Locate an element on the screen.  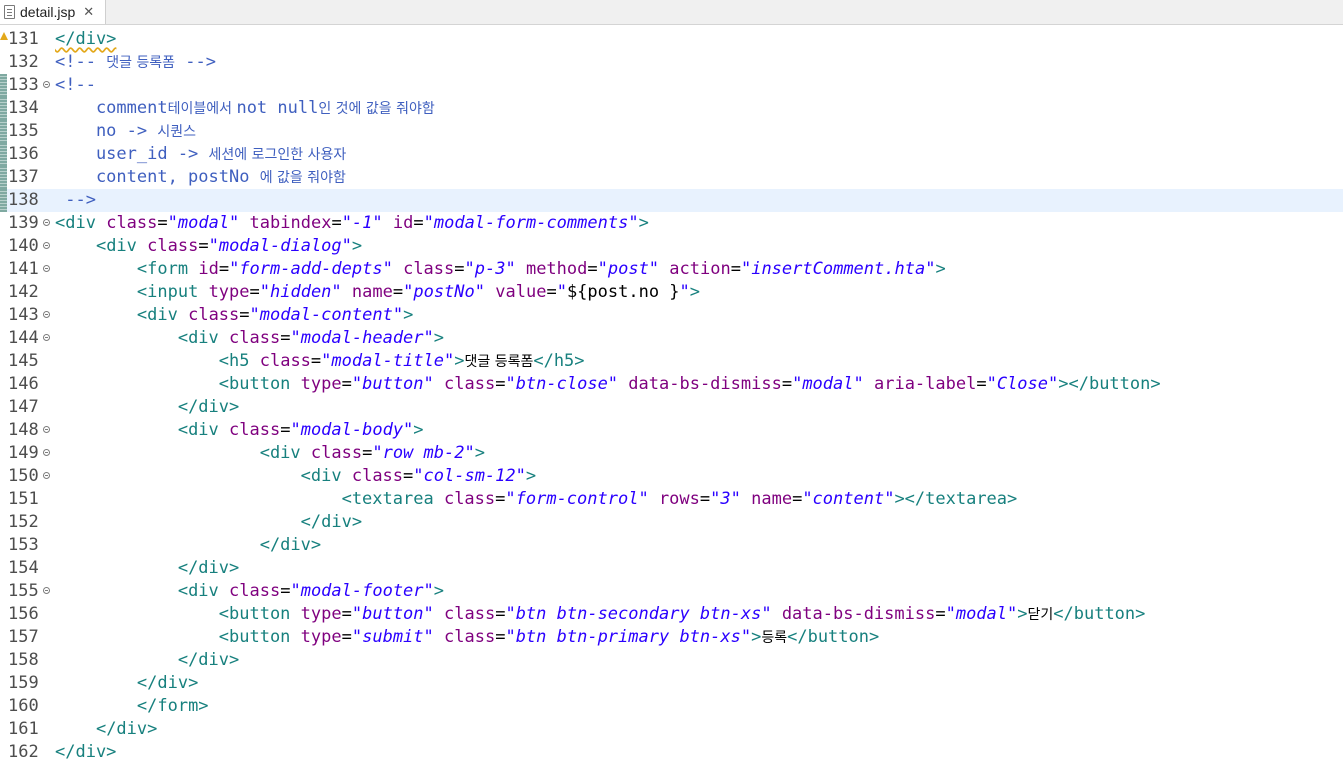
code-text: user_id -> 세션에 로그인한 사용자 is located at coordinates (200, 154).